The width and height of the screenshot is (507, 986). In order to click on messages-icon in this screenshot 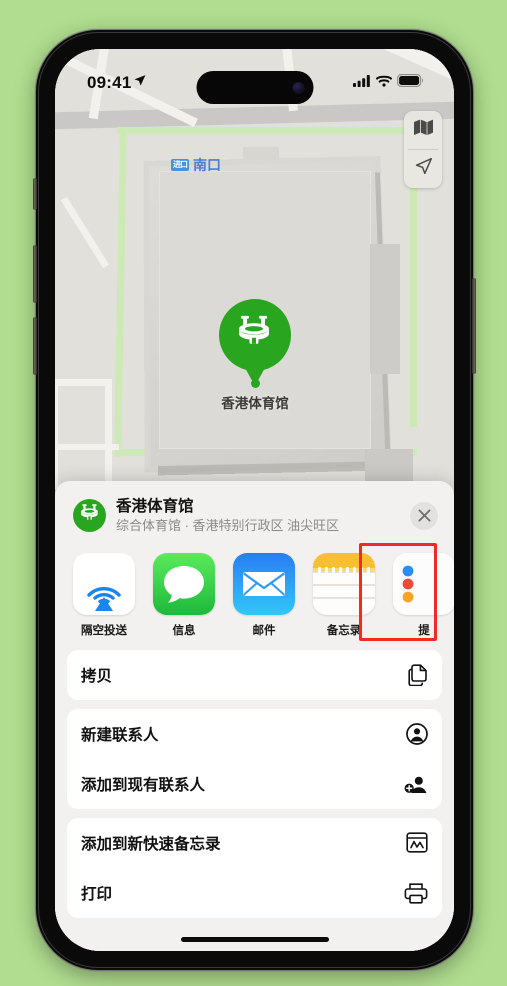, I will do `click(184, 583)`.